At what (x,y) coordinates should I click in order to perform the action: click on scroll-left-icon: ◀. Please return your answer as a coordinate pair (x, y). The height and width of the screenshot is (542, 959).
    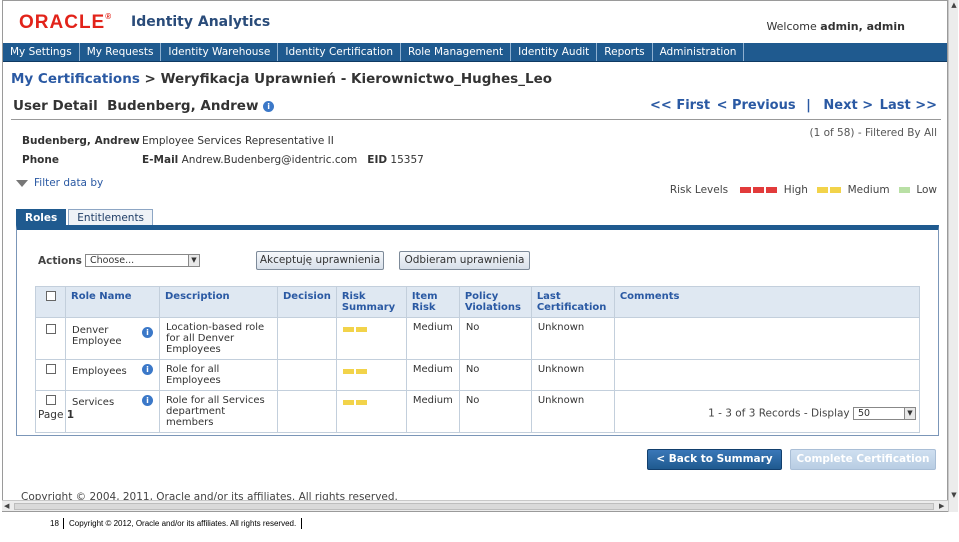
    Looking at the image, I should click on (6, 506).